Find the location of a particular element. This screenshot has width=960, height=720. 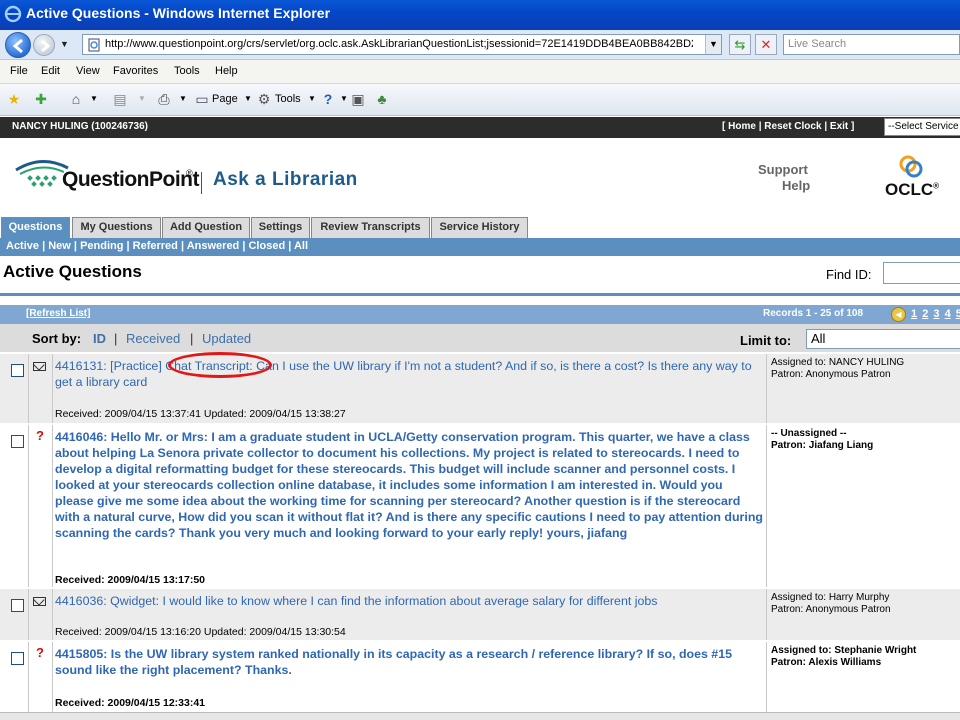

home-icon: ⌂ is located at coordinates (76, 99).